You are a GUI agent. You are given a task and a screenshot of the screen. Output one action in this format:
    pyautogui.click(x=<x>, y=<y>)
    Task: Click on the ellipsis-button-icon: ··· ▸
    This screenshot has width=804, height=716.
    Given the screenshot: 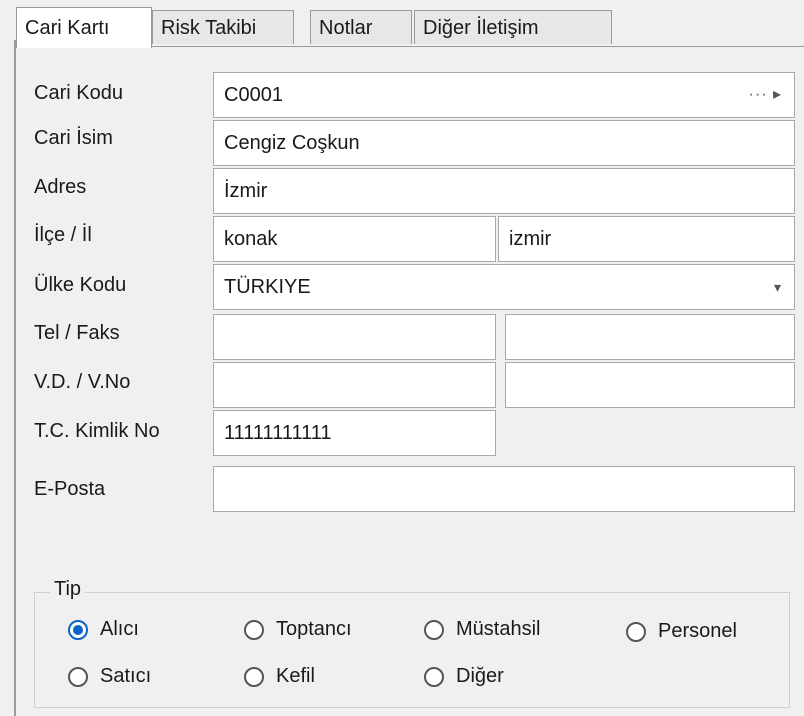 What is the action you would take?
    pyautogui.click(x=765, y=95)
    